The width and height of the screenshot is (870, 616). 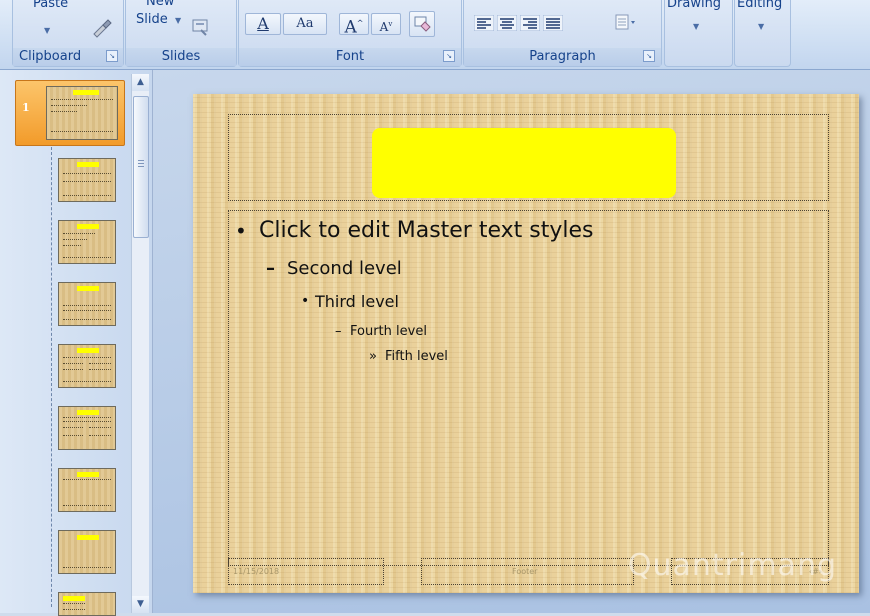 I want to click on paragraph-launcher-icon: ↘, so click(x=649, y=56).